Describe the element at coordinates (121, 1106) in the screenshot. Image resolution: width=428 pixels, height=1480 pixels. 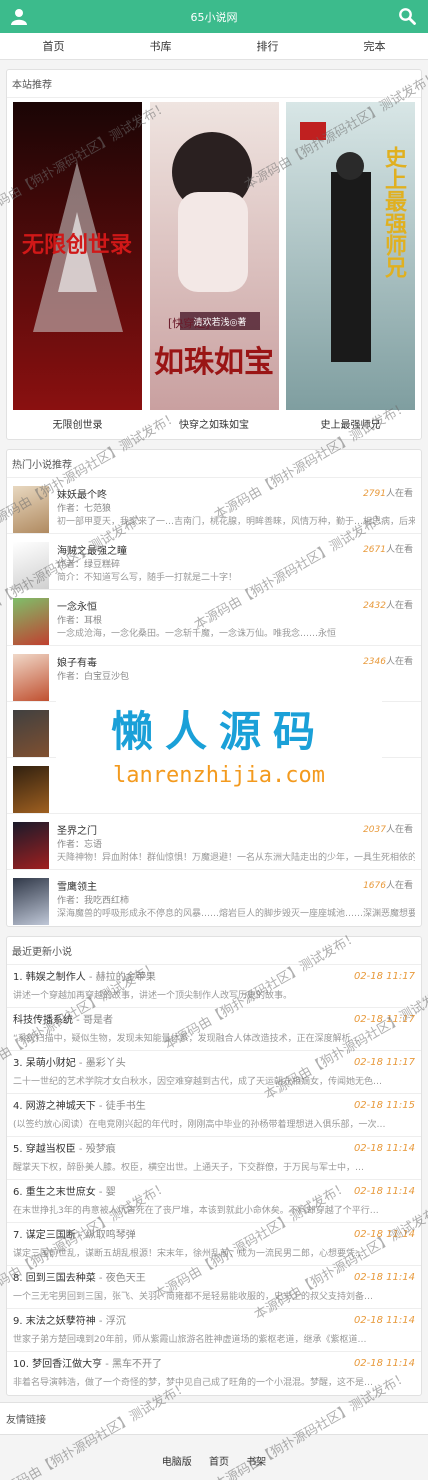
I see `update-author: - 徒手书生` at that location.